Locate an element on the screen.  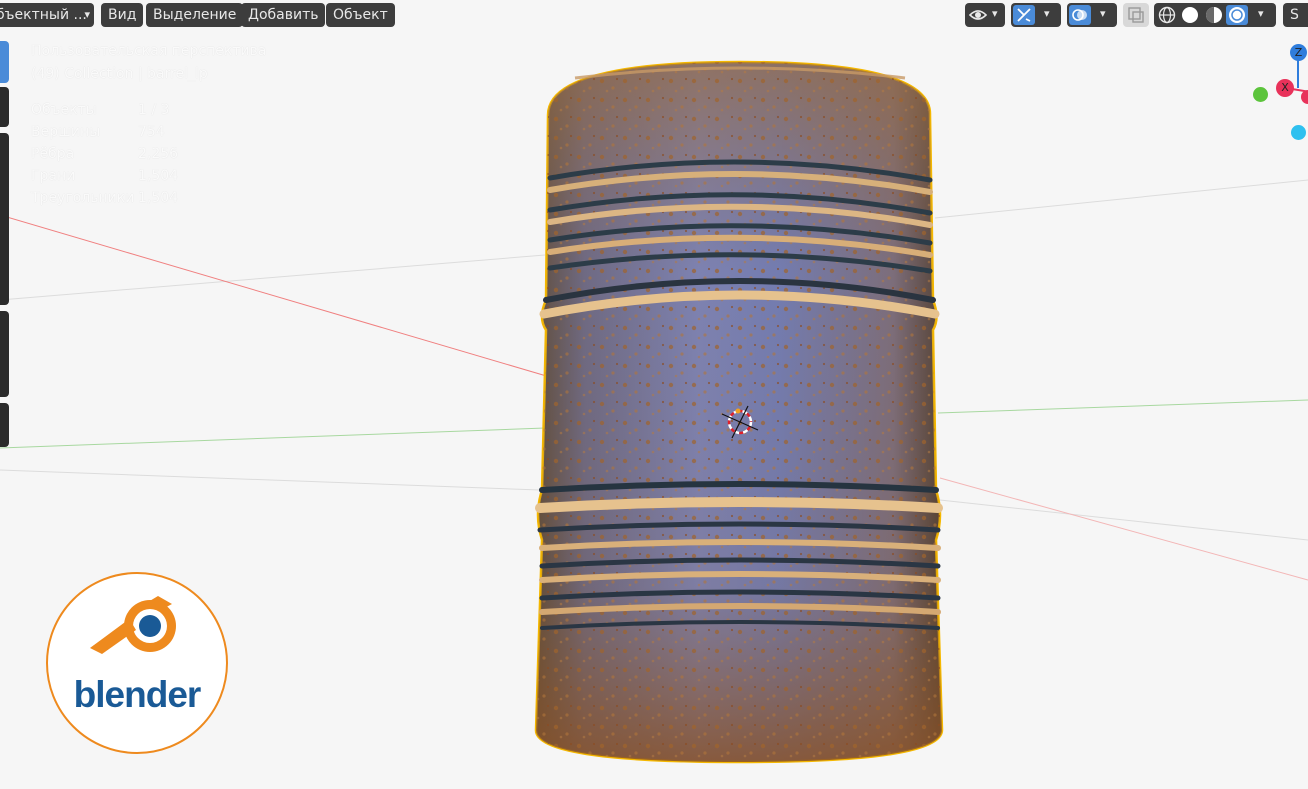
toolbar-add-tools is located at coordinates (4, 425).